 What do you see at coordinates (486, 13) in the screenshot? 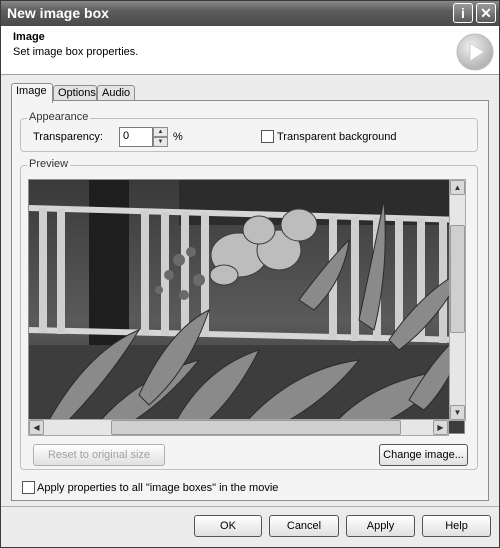
I see `close-button: ✕` at bounding box center [486, 13].